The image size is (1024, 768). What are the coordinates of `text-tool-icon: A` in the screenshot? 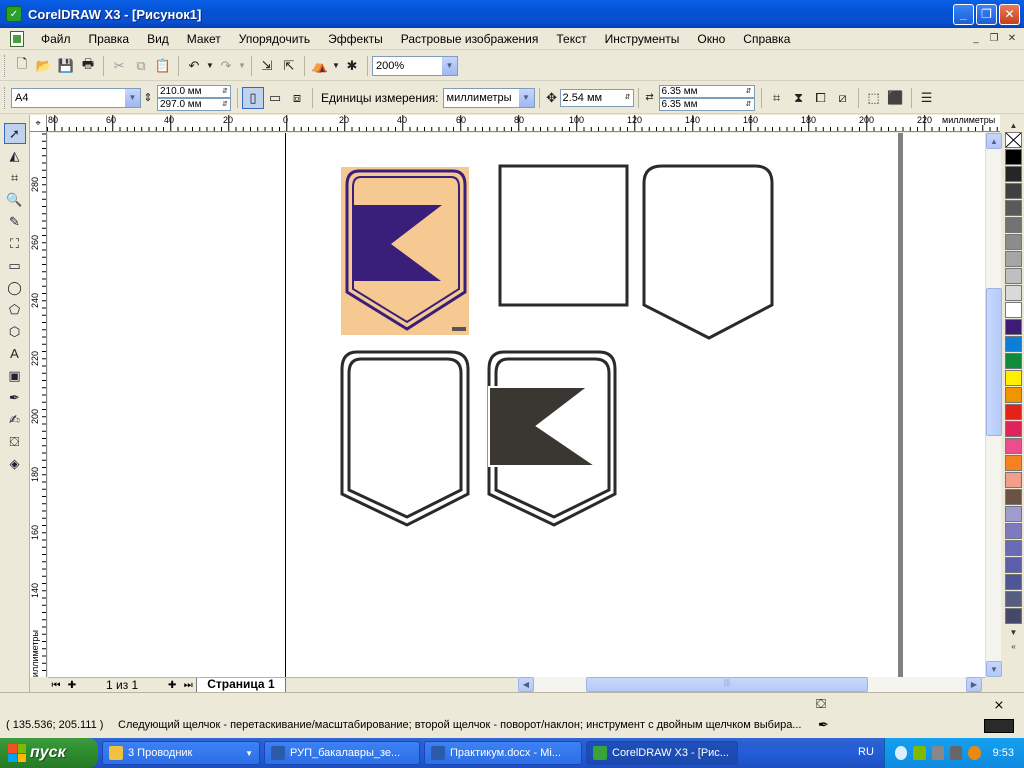 It's located at (15, 353).